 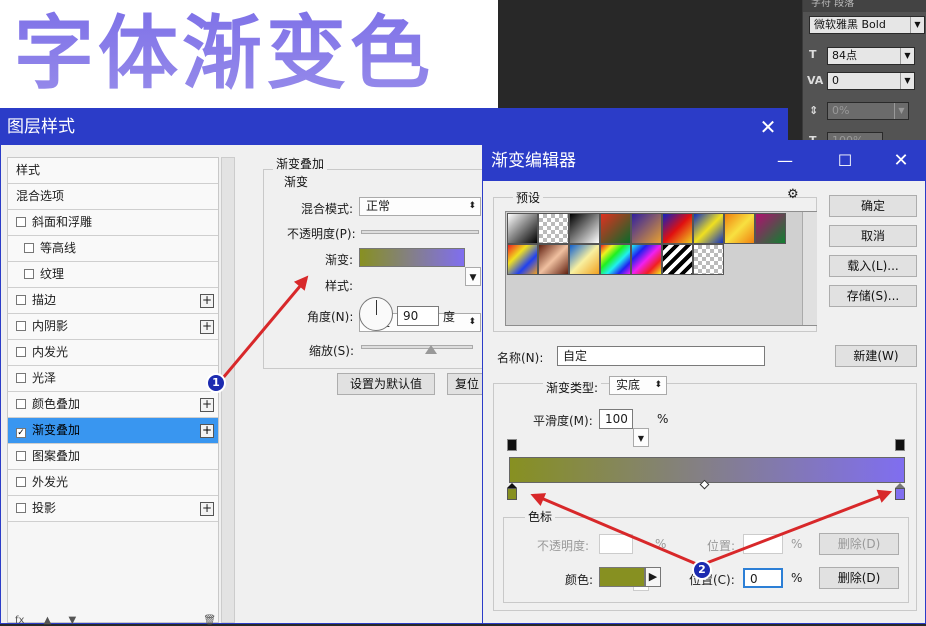 I want to click on style-list-header: 样式, so click(x=113, y=171).